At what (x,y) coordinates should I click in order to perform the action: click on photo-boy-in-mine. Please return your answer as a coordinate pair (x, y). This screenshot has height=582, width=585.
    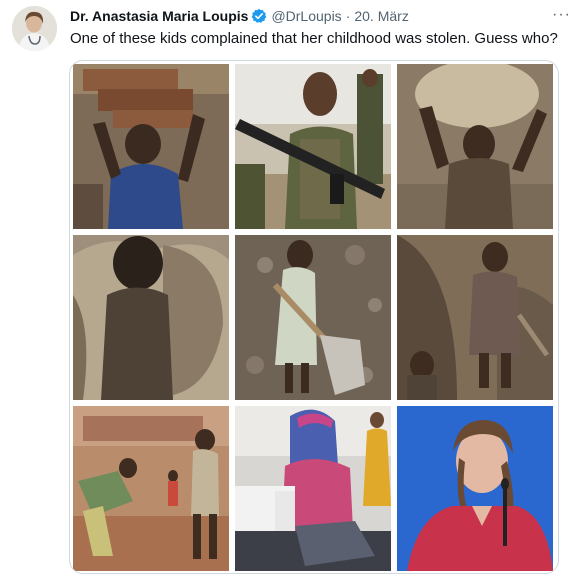
    Looking at the image, I should click on (475, 317).